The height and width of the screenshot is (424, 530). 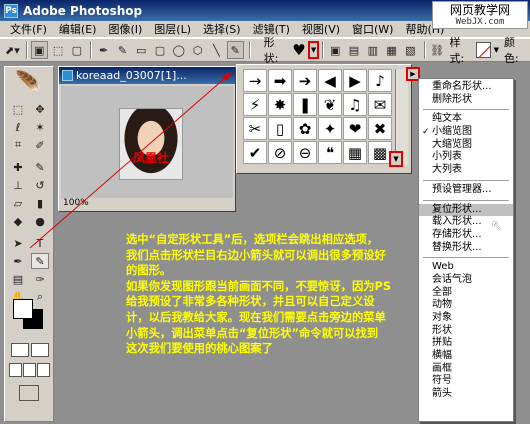 I want to click on document-canvas: 凤凰社, so click(x=147, y=142).